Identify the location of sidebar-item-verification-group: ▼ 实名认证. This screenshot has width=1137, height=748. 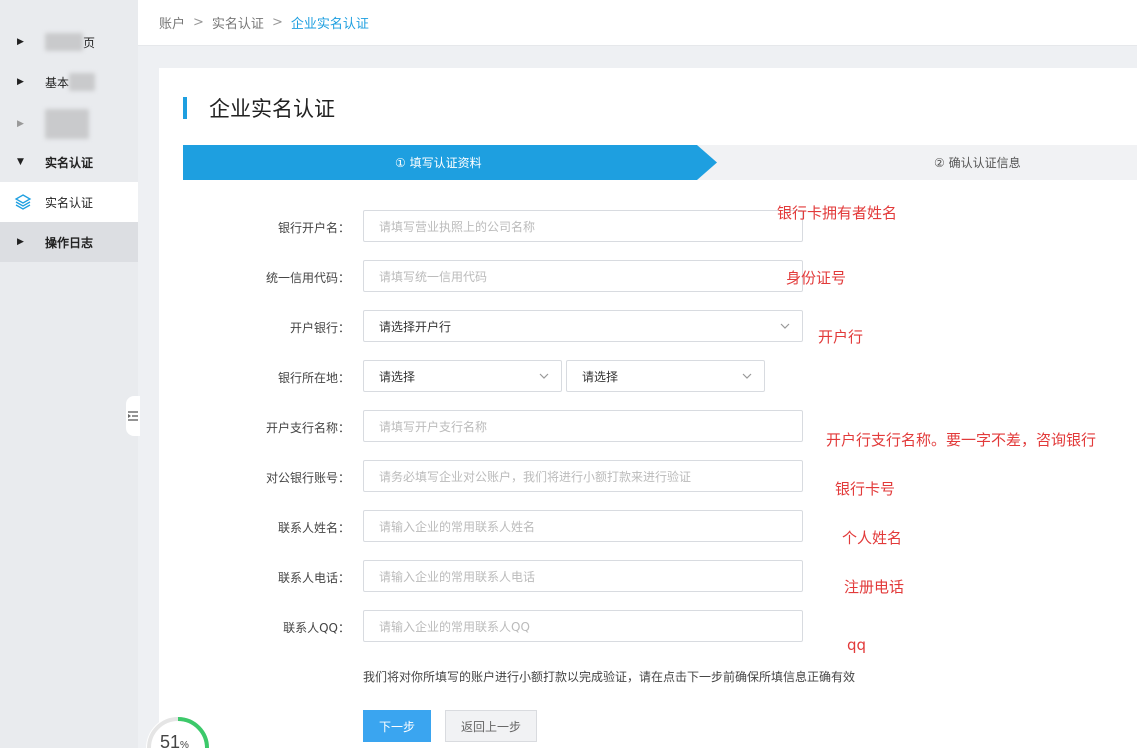
(69, 162).